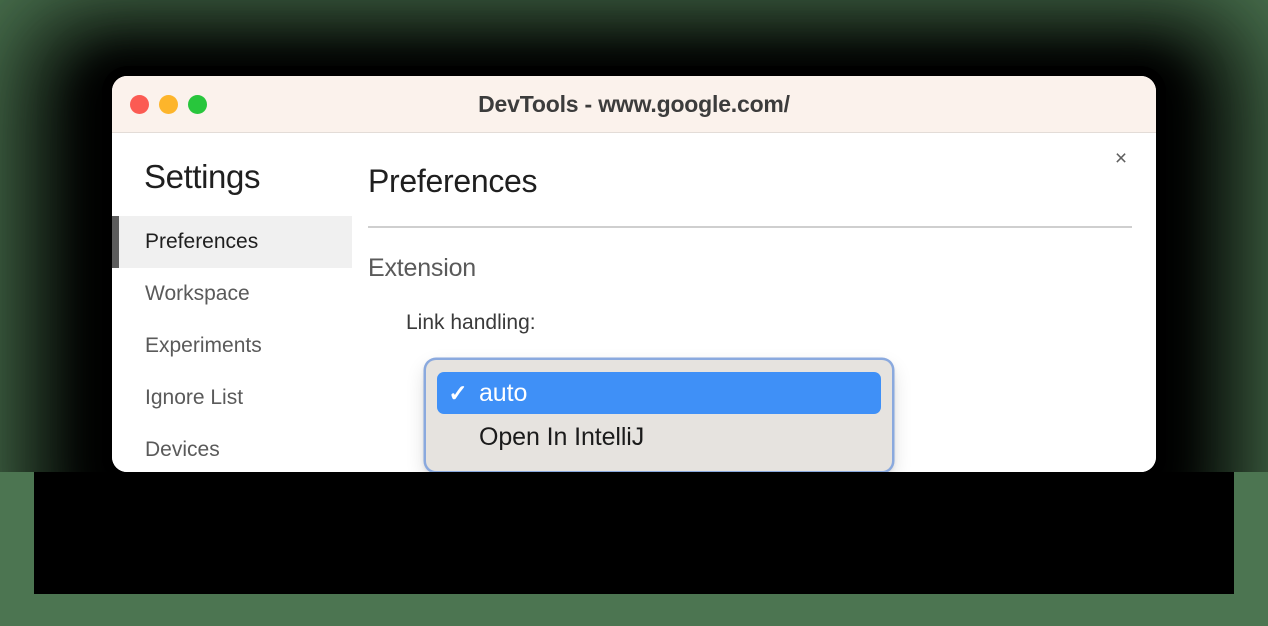  Describe the element at coordinates (659, 437) in the screenshot. I see `dropdown-option-open-in-intellij: Open In IntelliJ` at that location.